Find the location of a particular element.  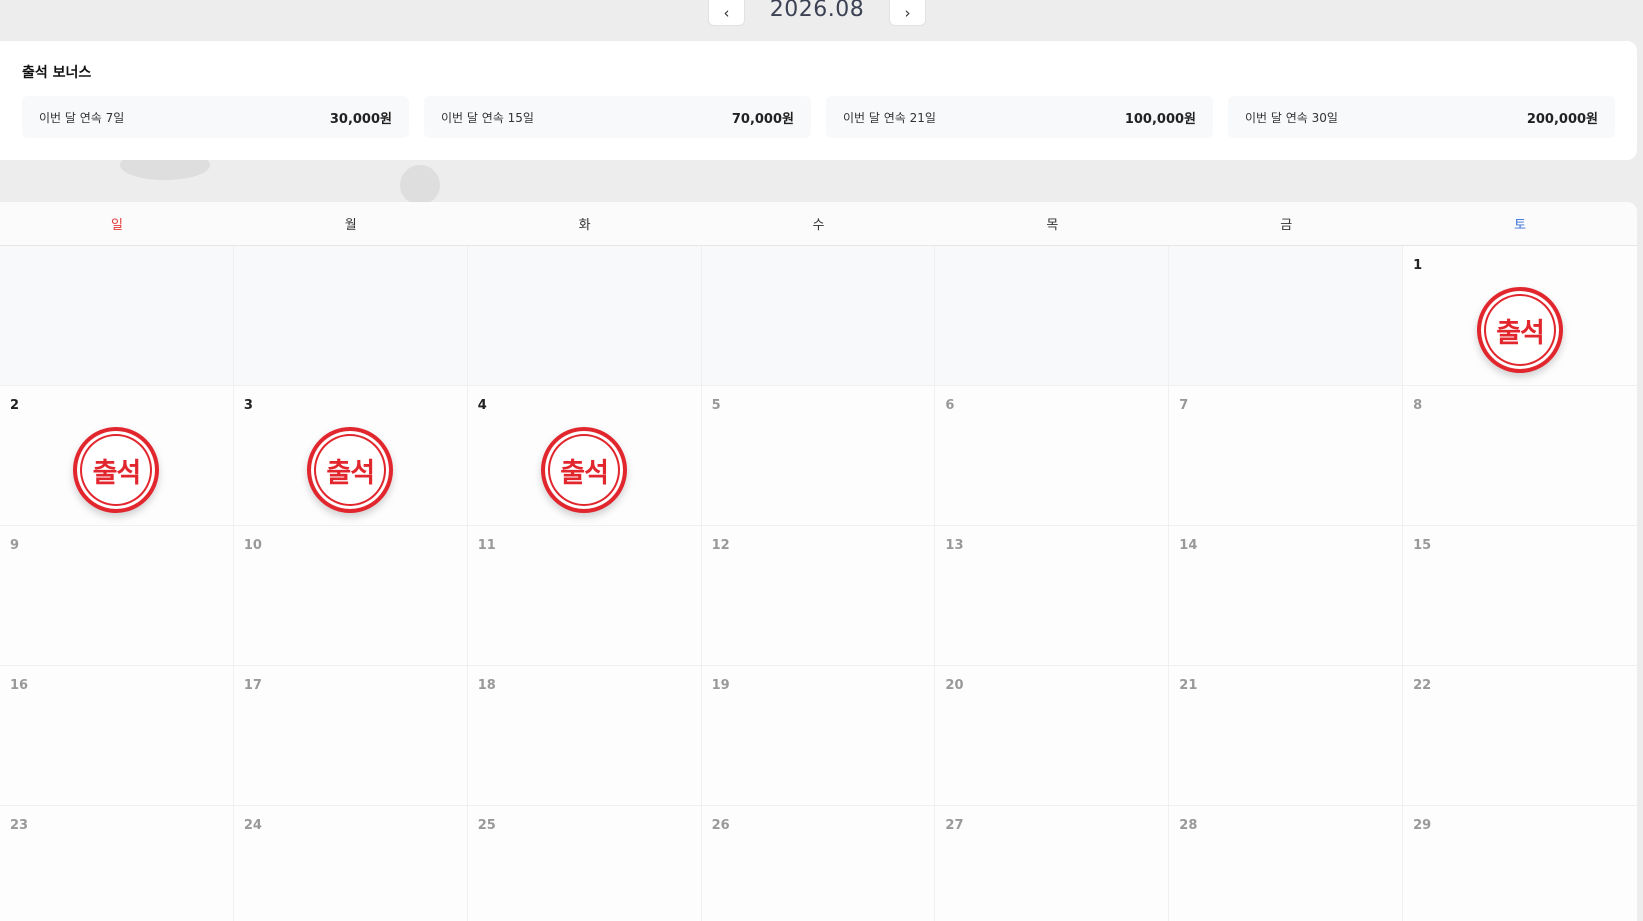

day-cell: 2 출석 is located at coordinates (117, 456).